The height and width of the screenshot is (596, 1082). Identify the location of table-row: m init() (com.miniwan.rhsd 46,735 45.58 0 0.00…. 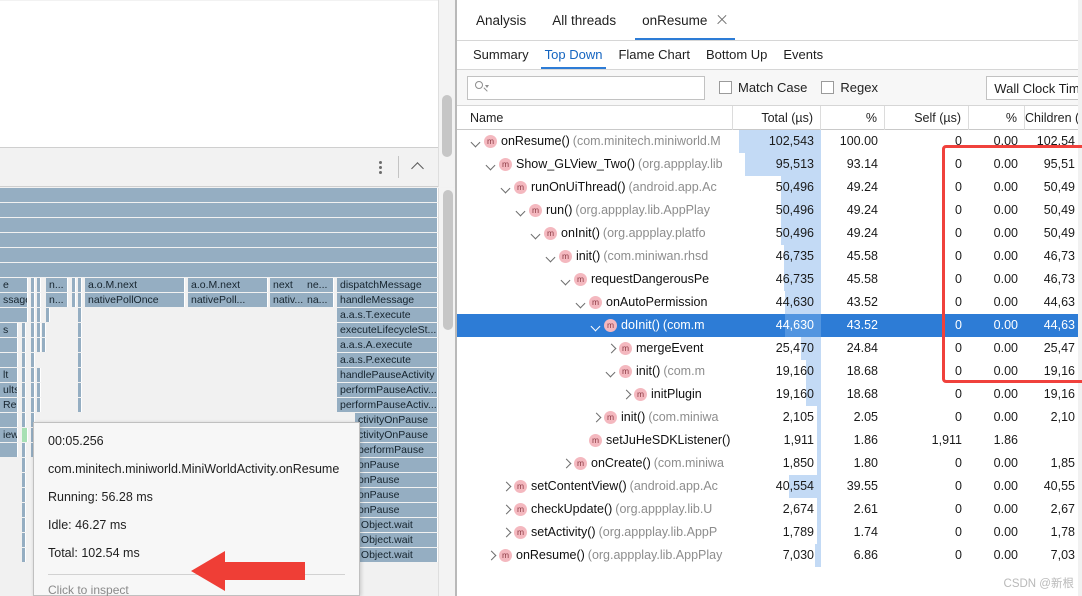
(769, 256).